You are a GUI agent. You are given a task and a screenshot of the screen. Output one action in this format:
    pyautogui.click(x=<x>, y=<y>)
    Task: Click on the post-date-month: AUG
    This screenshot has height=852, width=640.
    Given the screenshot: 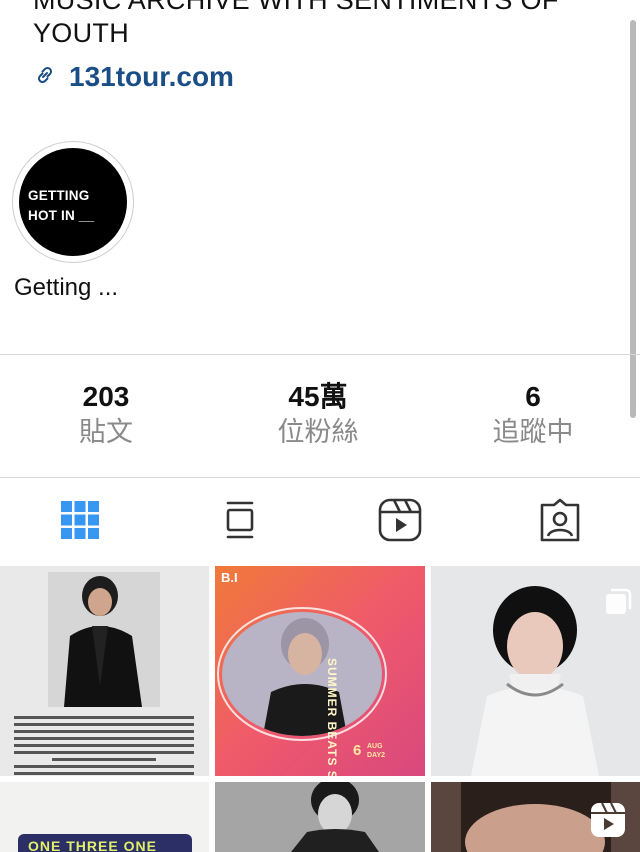 What is the action you would take?
    pyautogui.click(x=375, y=746)
    